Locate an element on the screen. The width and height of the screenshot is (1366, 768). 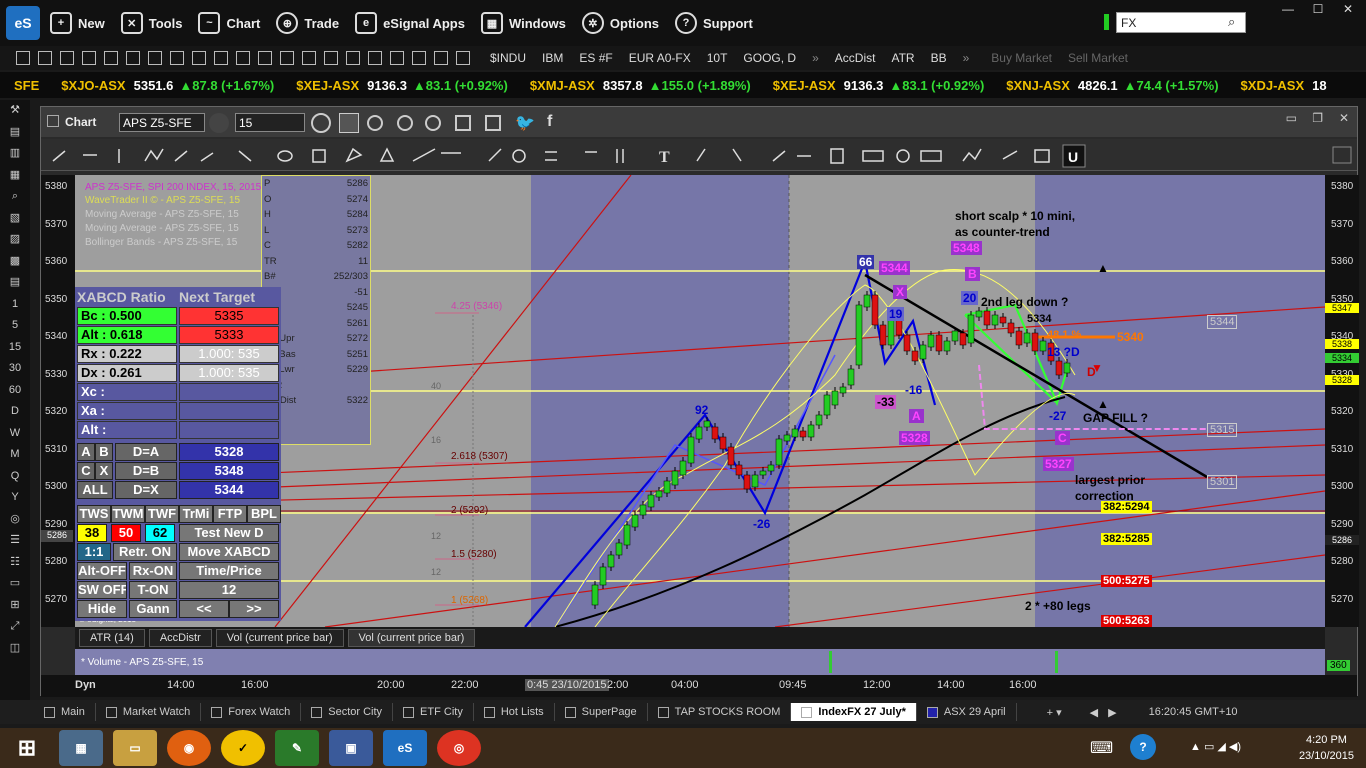
page-tab: TAP STOCKS ROOM is located at coordinates (720, 712).